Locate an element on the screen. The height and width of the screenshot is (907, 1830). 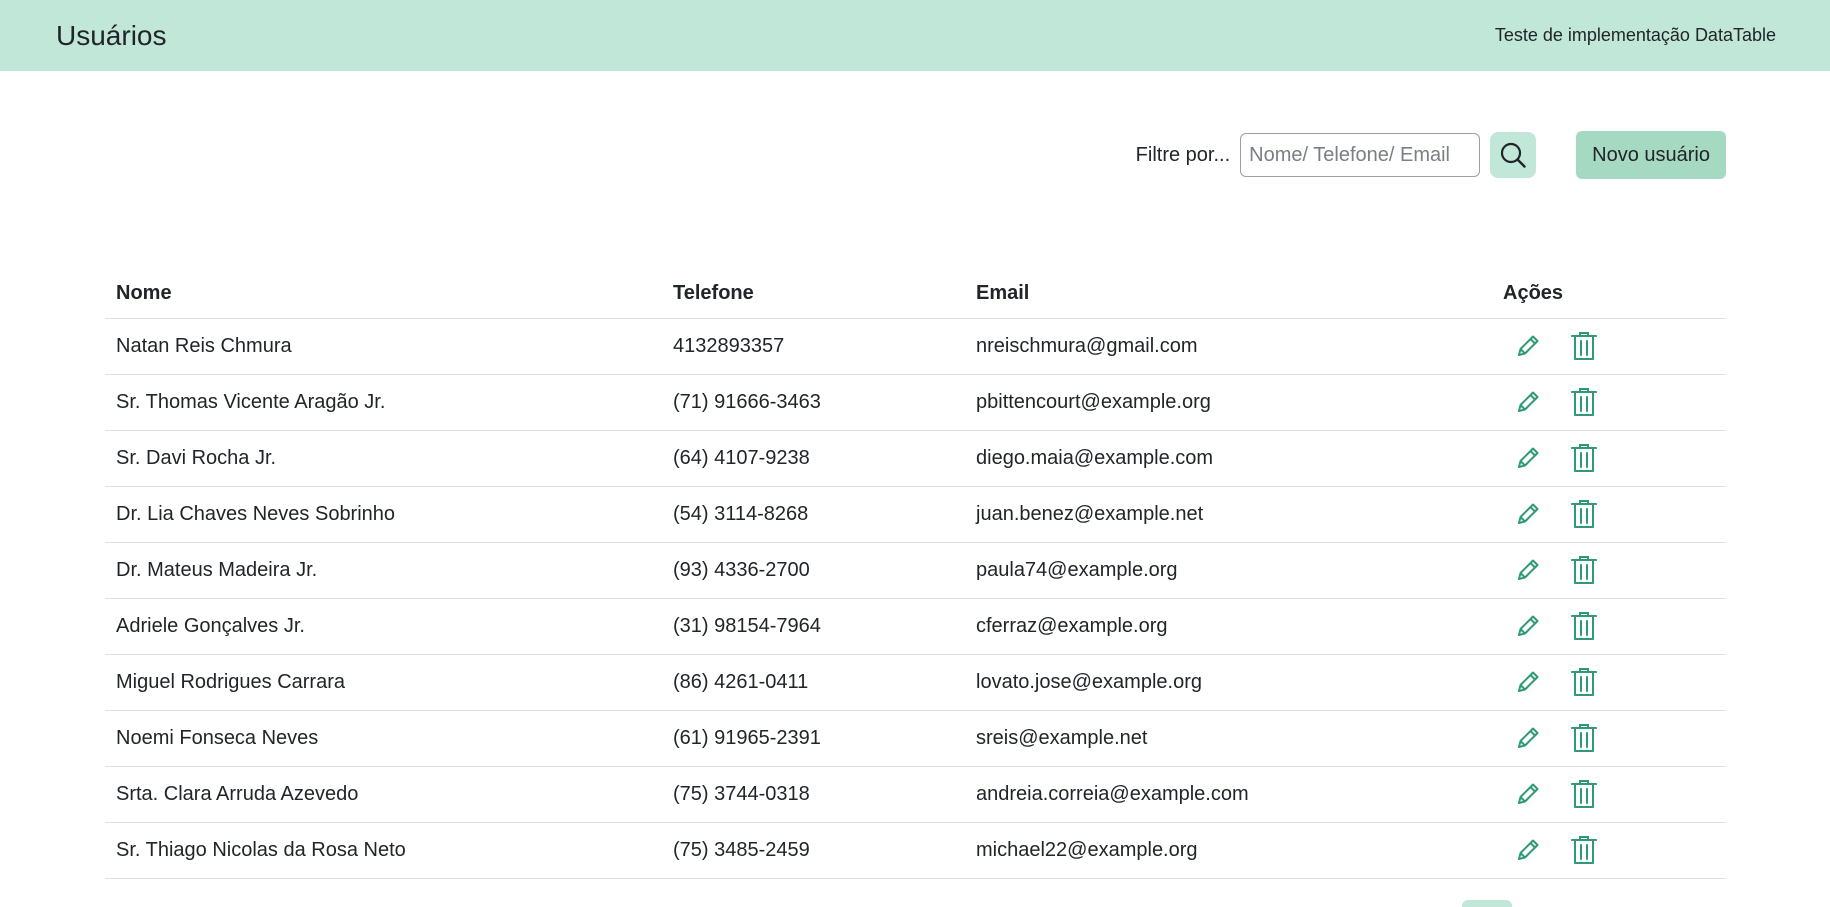
cell-nome: Noemi Fonseca Neves is located at coordinates (383, 738).